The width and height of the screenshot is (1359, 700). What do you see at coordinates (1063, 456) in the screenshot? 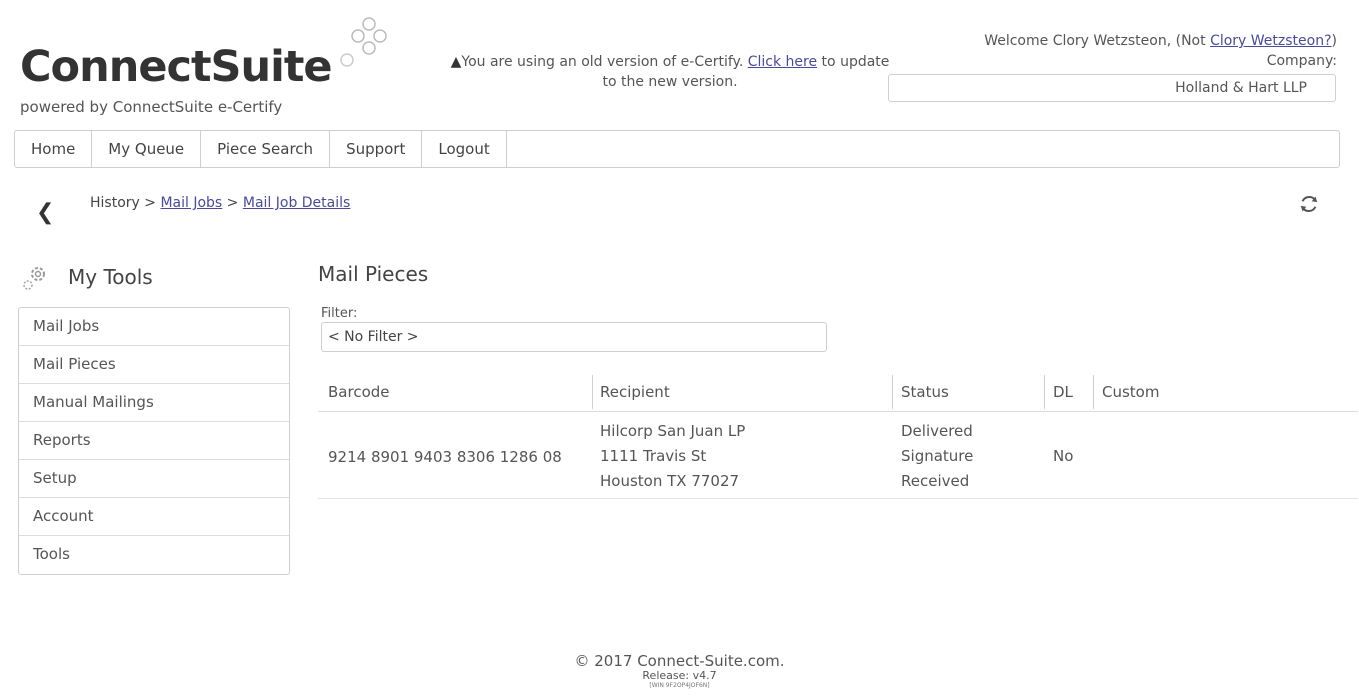
I see `cell-dl: No` at bounding box center [1063, 456].